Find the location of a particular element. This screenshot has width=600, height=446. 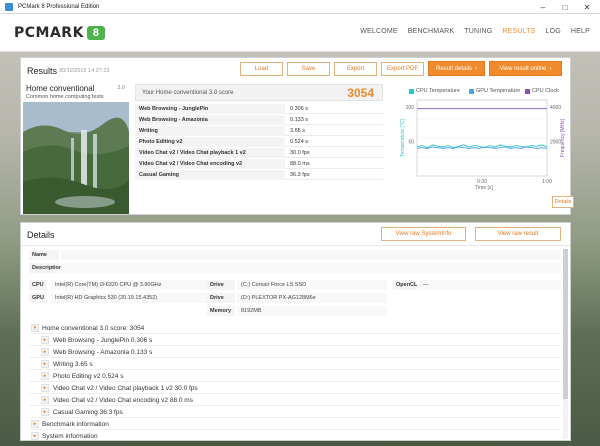

tree-item: ▸ Photo Editing v2 0.524 s is located at coordinates (295, 376).